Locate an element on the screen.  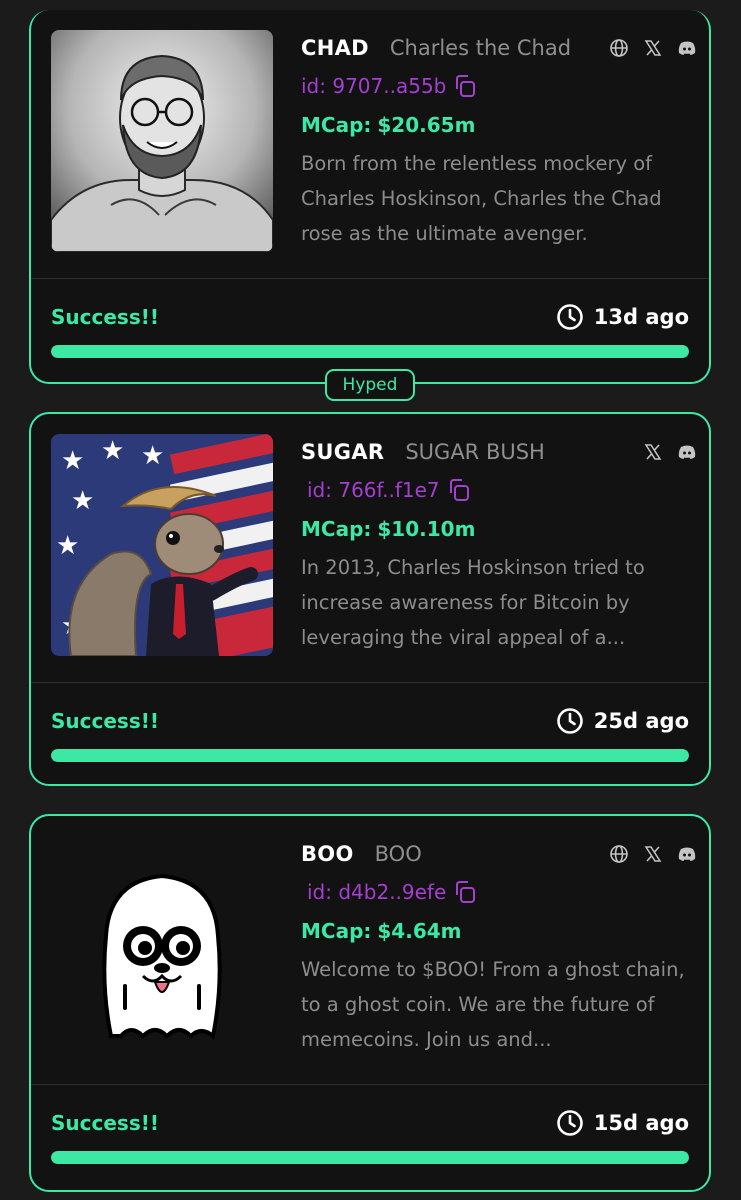
token-age: 13d ago is located at coordinates (622, 317).